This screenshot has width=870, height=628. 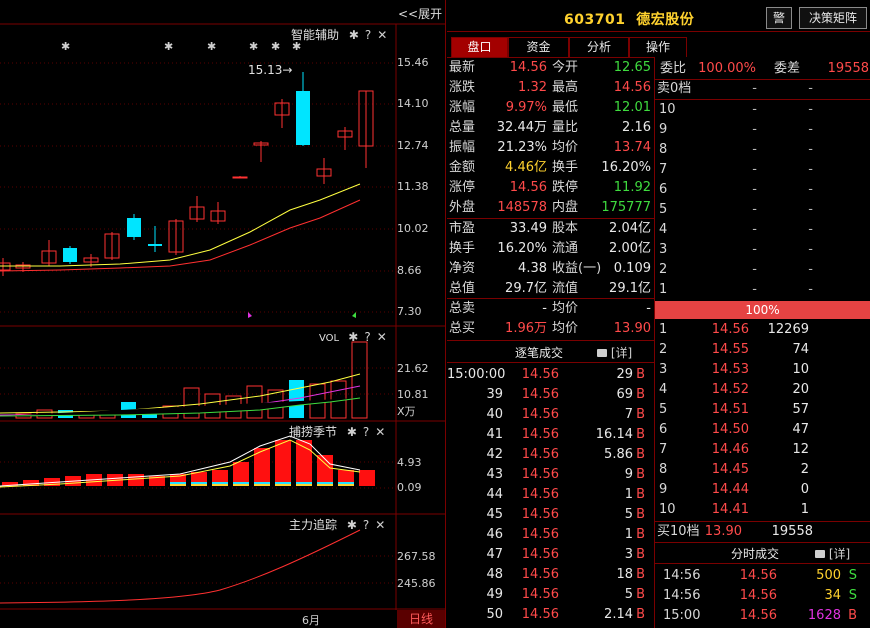 I want to click on level-index: 9, so click(x=663, y=129).